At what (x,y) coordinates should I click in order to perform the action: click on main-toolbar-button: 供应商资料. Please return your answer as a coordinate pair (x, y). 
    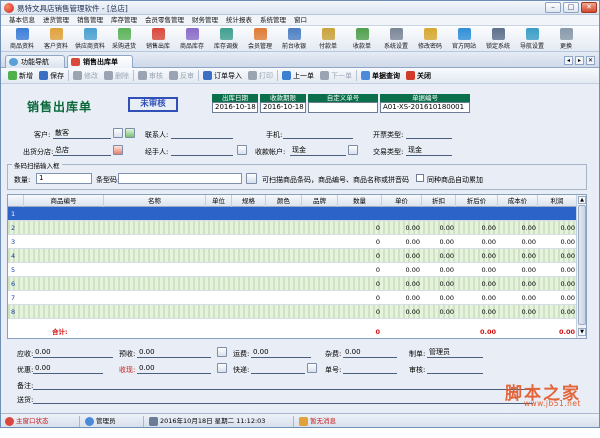
    Looking at the image, I should click on (90, 39).